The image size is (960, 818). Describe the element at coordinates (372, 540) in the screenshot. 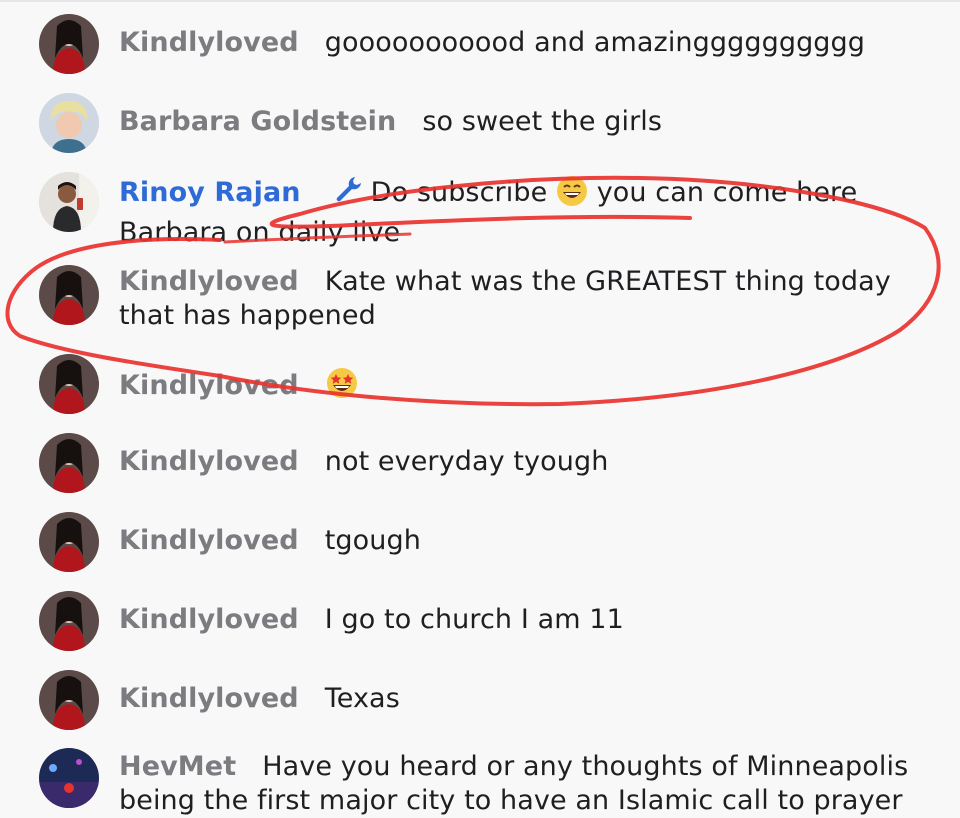

I see `message-text: tgough` at that location.